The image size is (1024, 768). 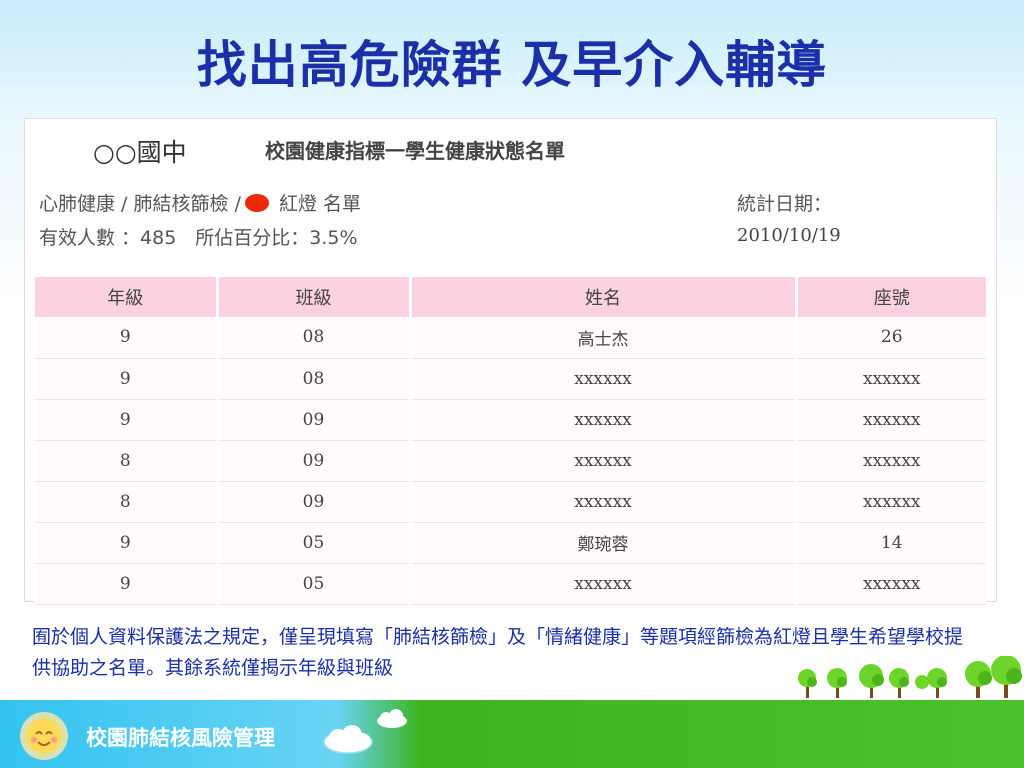 I want to click on school-name: ○○國中, so click(x=140, y=152).